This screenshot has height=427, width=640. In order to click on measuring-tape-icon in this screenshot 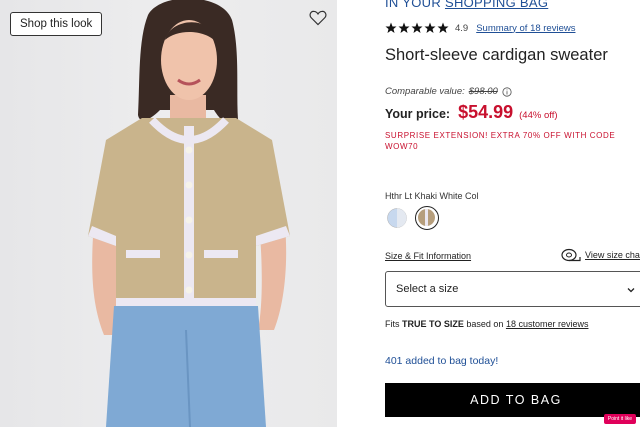, I will do `click(571, 255)`.